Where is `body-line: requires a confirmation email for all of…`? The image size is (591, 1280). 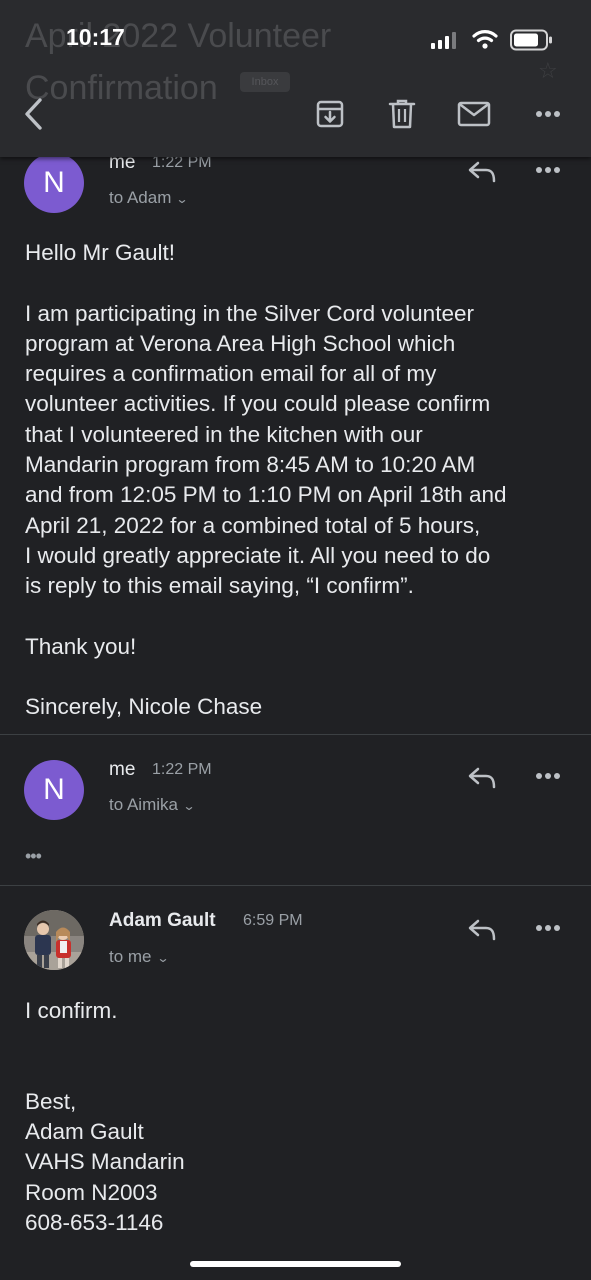
body-line: requires a confirmation email for all of… is located at coordinates (231, 374).